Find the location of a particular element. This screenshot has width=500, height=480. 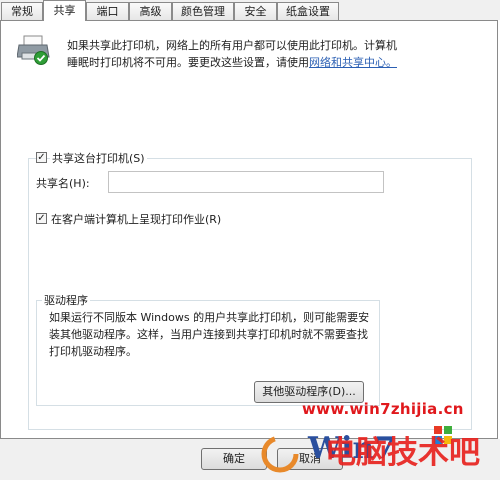

sharing-description-text: 睡眠时打印机将不可用。要更改这些设置，请使用 is located at coordinates (188, 62).